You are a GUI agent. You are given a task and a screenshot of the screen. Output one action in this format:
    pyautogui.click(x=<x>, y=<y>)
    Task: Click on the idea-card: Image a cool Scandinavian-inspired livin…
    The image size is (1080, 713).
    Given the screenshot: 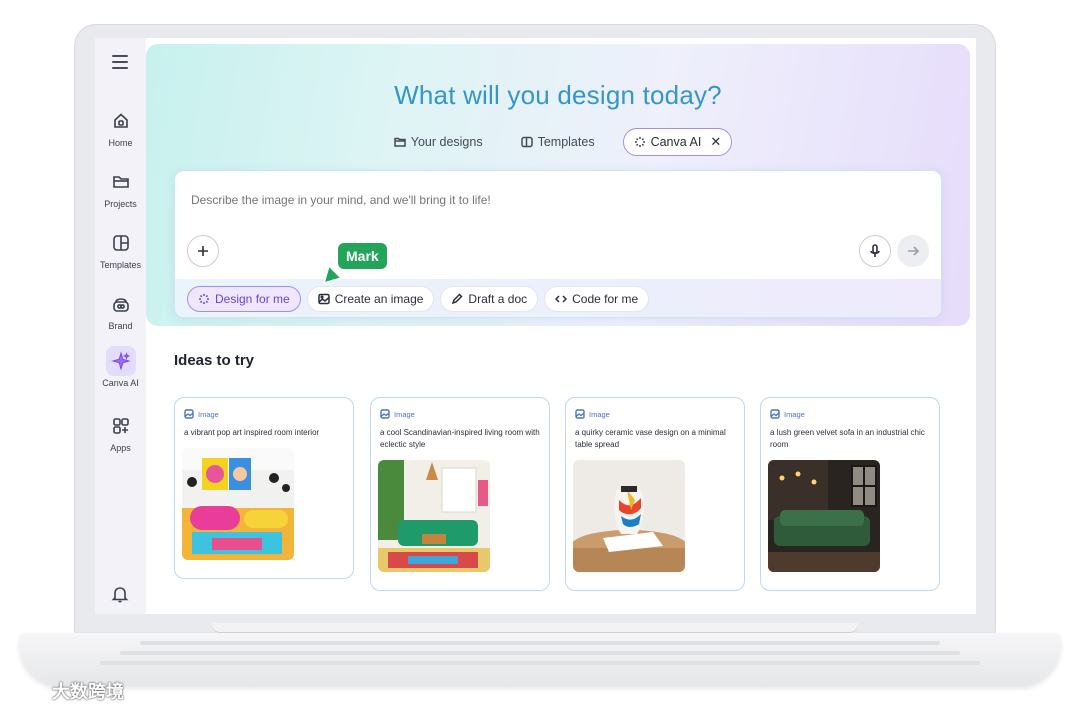 What is the action you would take?
    pyautogui.click(x=460, y=494)
    